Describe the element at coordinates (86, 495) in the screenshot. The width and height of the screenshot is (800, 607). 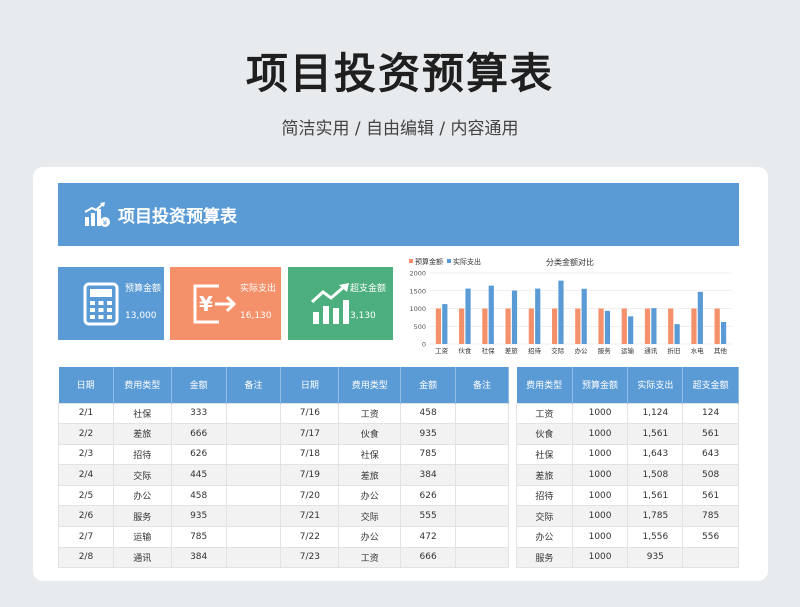
I see `table-cell: 2/5` at that location.